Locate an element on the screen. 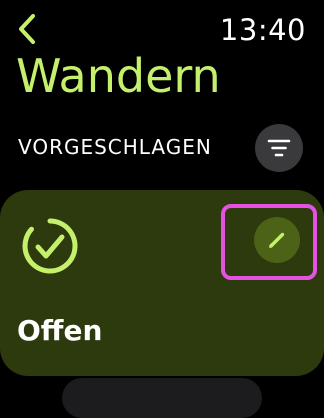  filter-button is located at coordinates (279, 148).